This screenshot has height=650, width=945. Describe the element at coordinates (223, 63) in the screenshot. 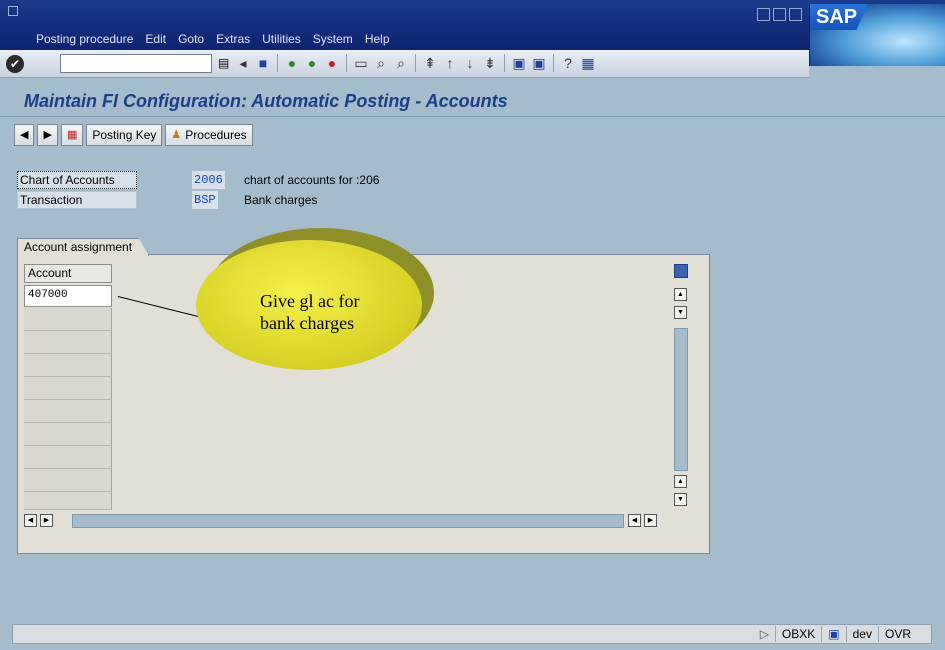

I see `command-history-icon: ▤` at that location.